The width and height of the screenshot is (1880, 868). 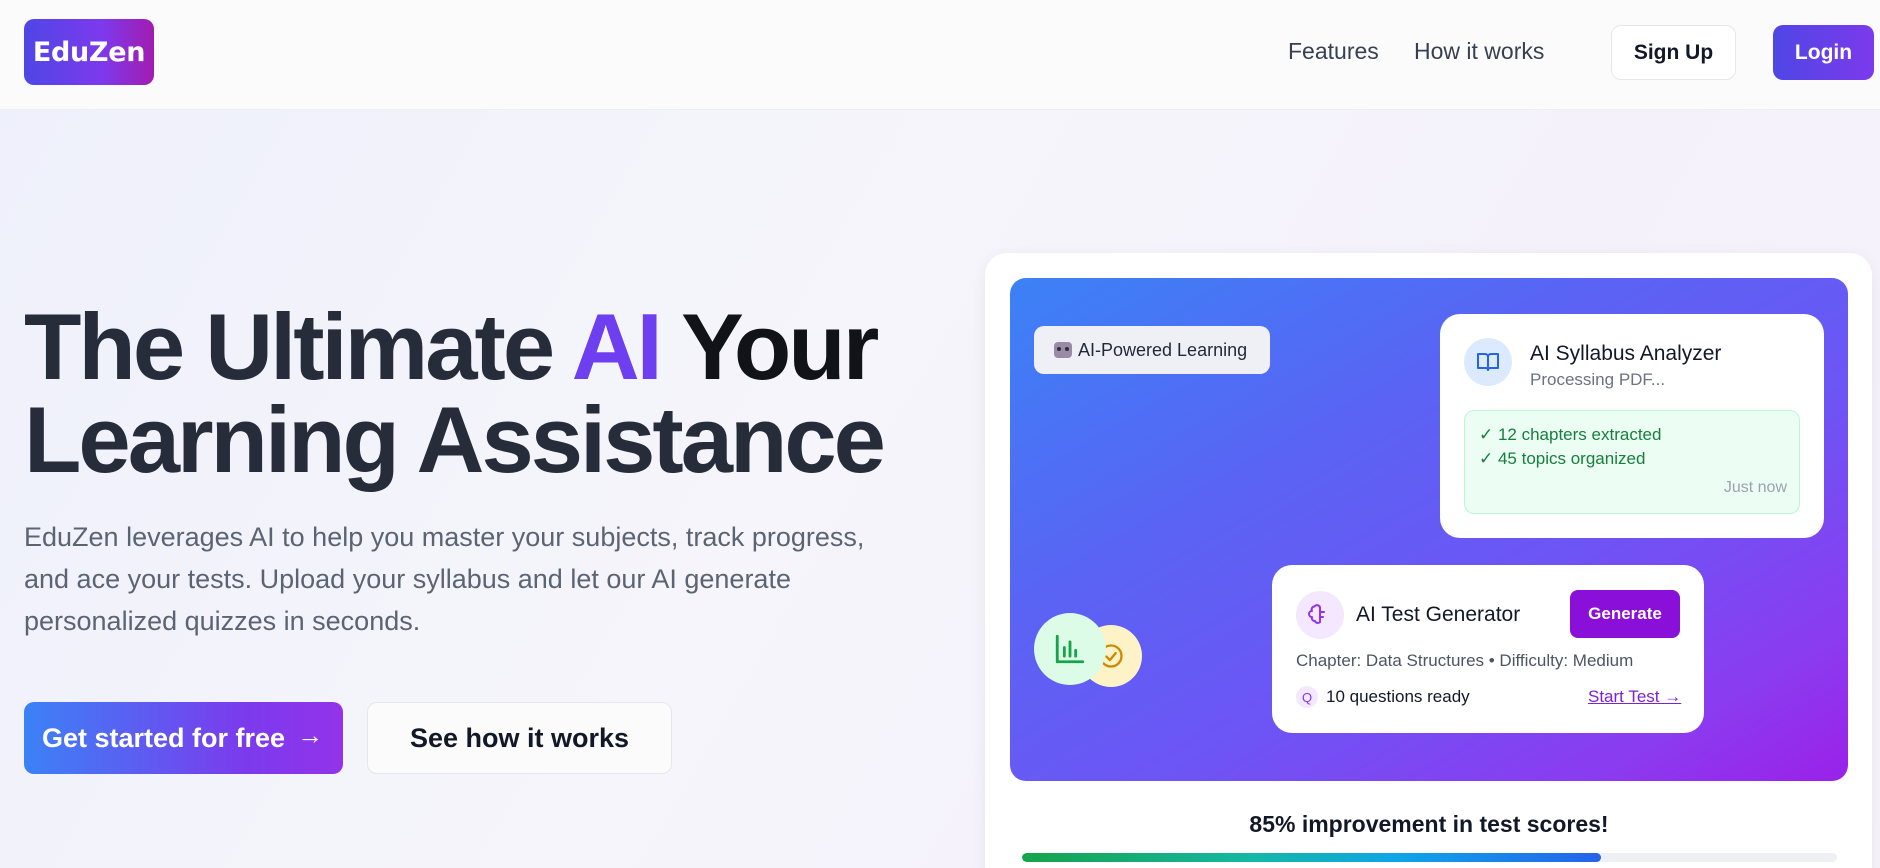 I want to click on improvement-progress-fill, so click(x=1311, y=857).